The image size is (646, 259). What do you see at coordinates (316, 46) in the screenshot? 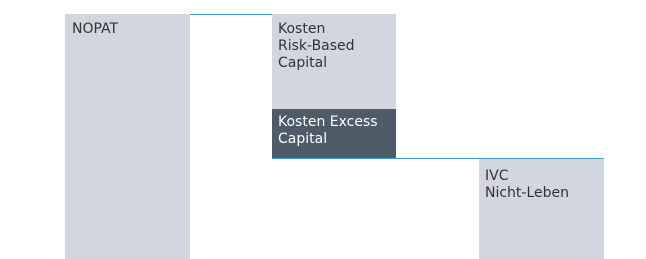
I see `risk-based-capital-cost-label: Kosten Risk-Based Capital` at bounding box center [316, 46].